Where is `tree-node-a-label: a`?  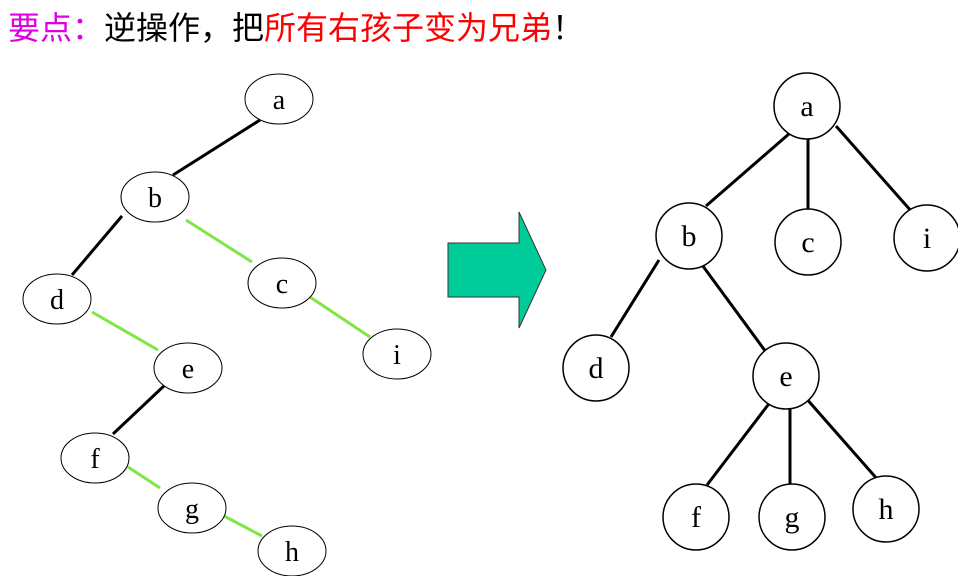 tree-node-a-label: a is located at coordinates (806, 106).